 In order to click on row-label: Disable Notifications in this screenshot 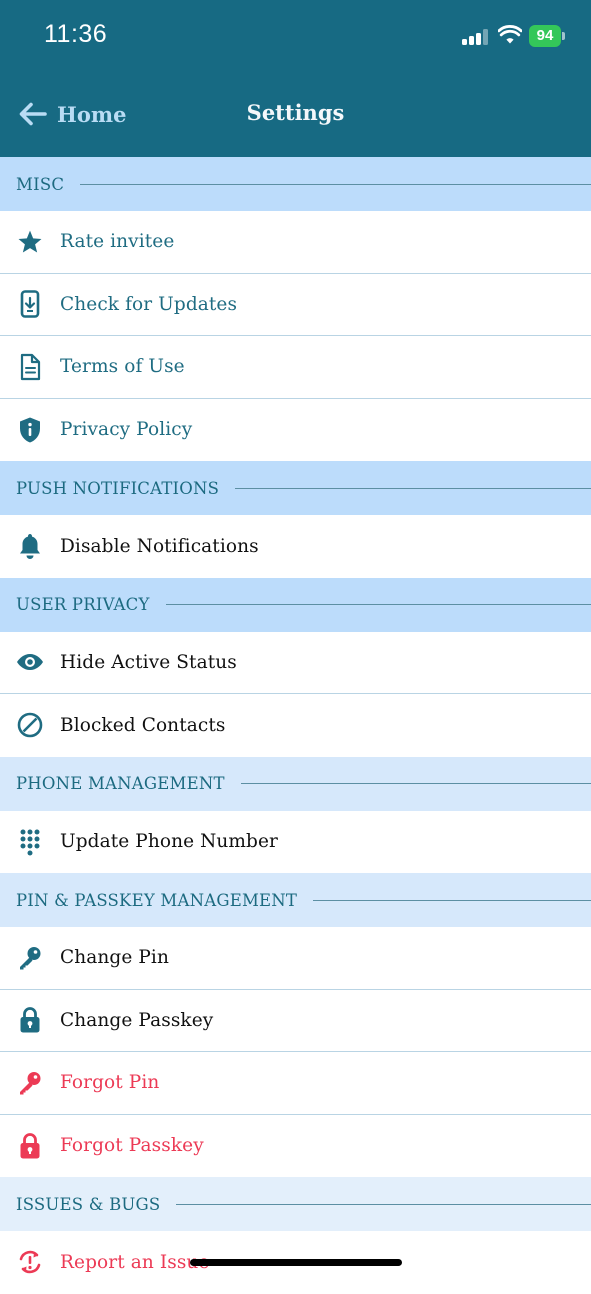, I will do `click(159, 546)`.